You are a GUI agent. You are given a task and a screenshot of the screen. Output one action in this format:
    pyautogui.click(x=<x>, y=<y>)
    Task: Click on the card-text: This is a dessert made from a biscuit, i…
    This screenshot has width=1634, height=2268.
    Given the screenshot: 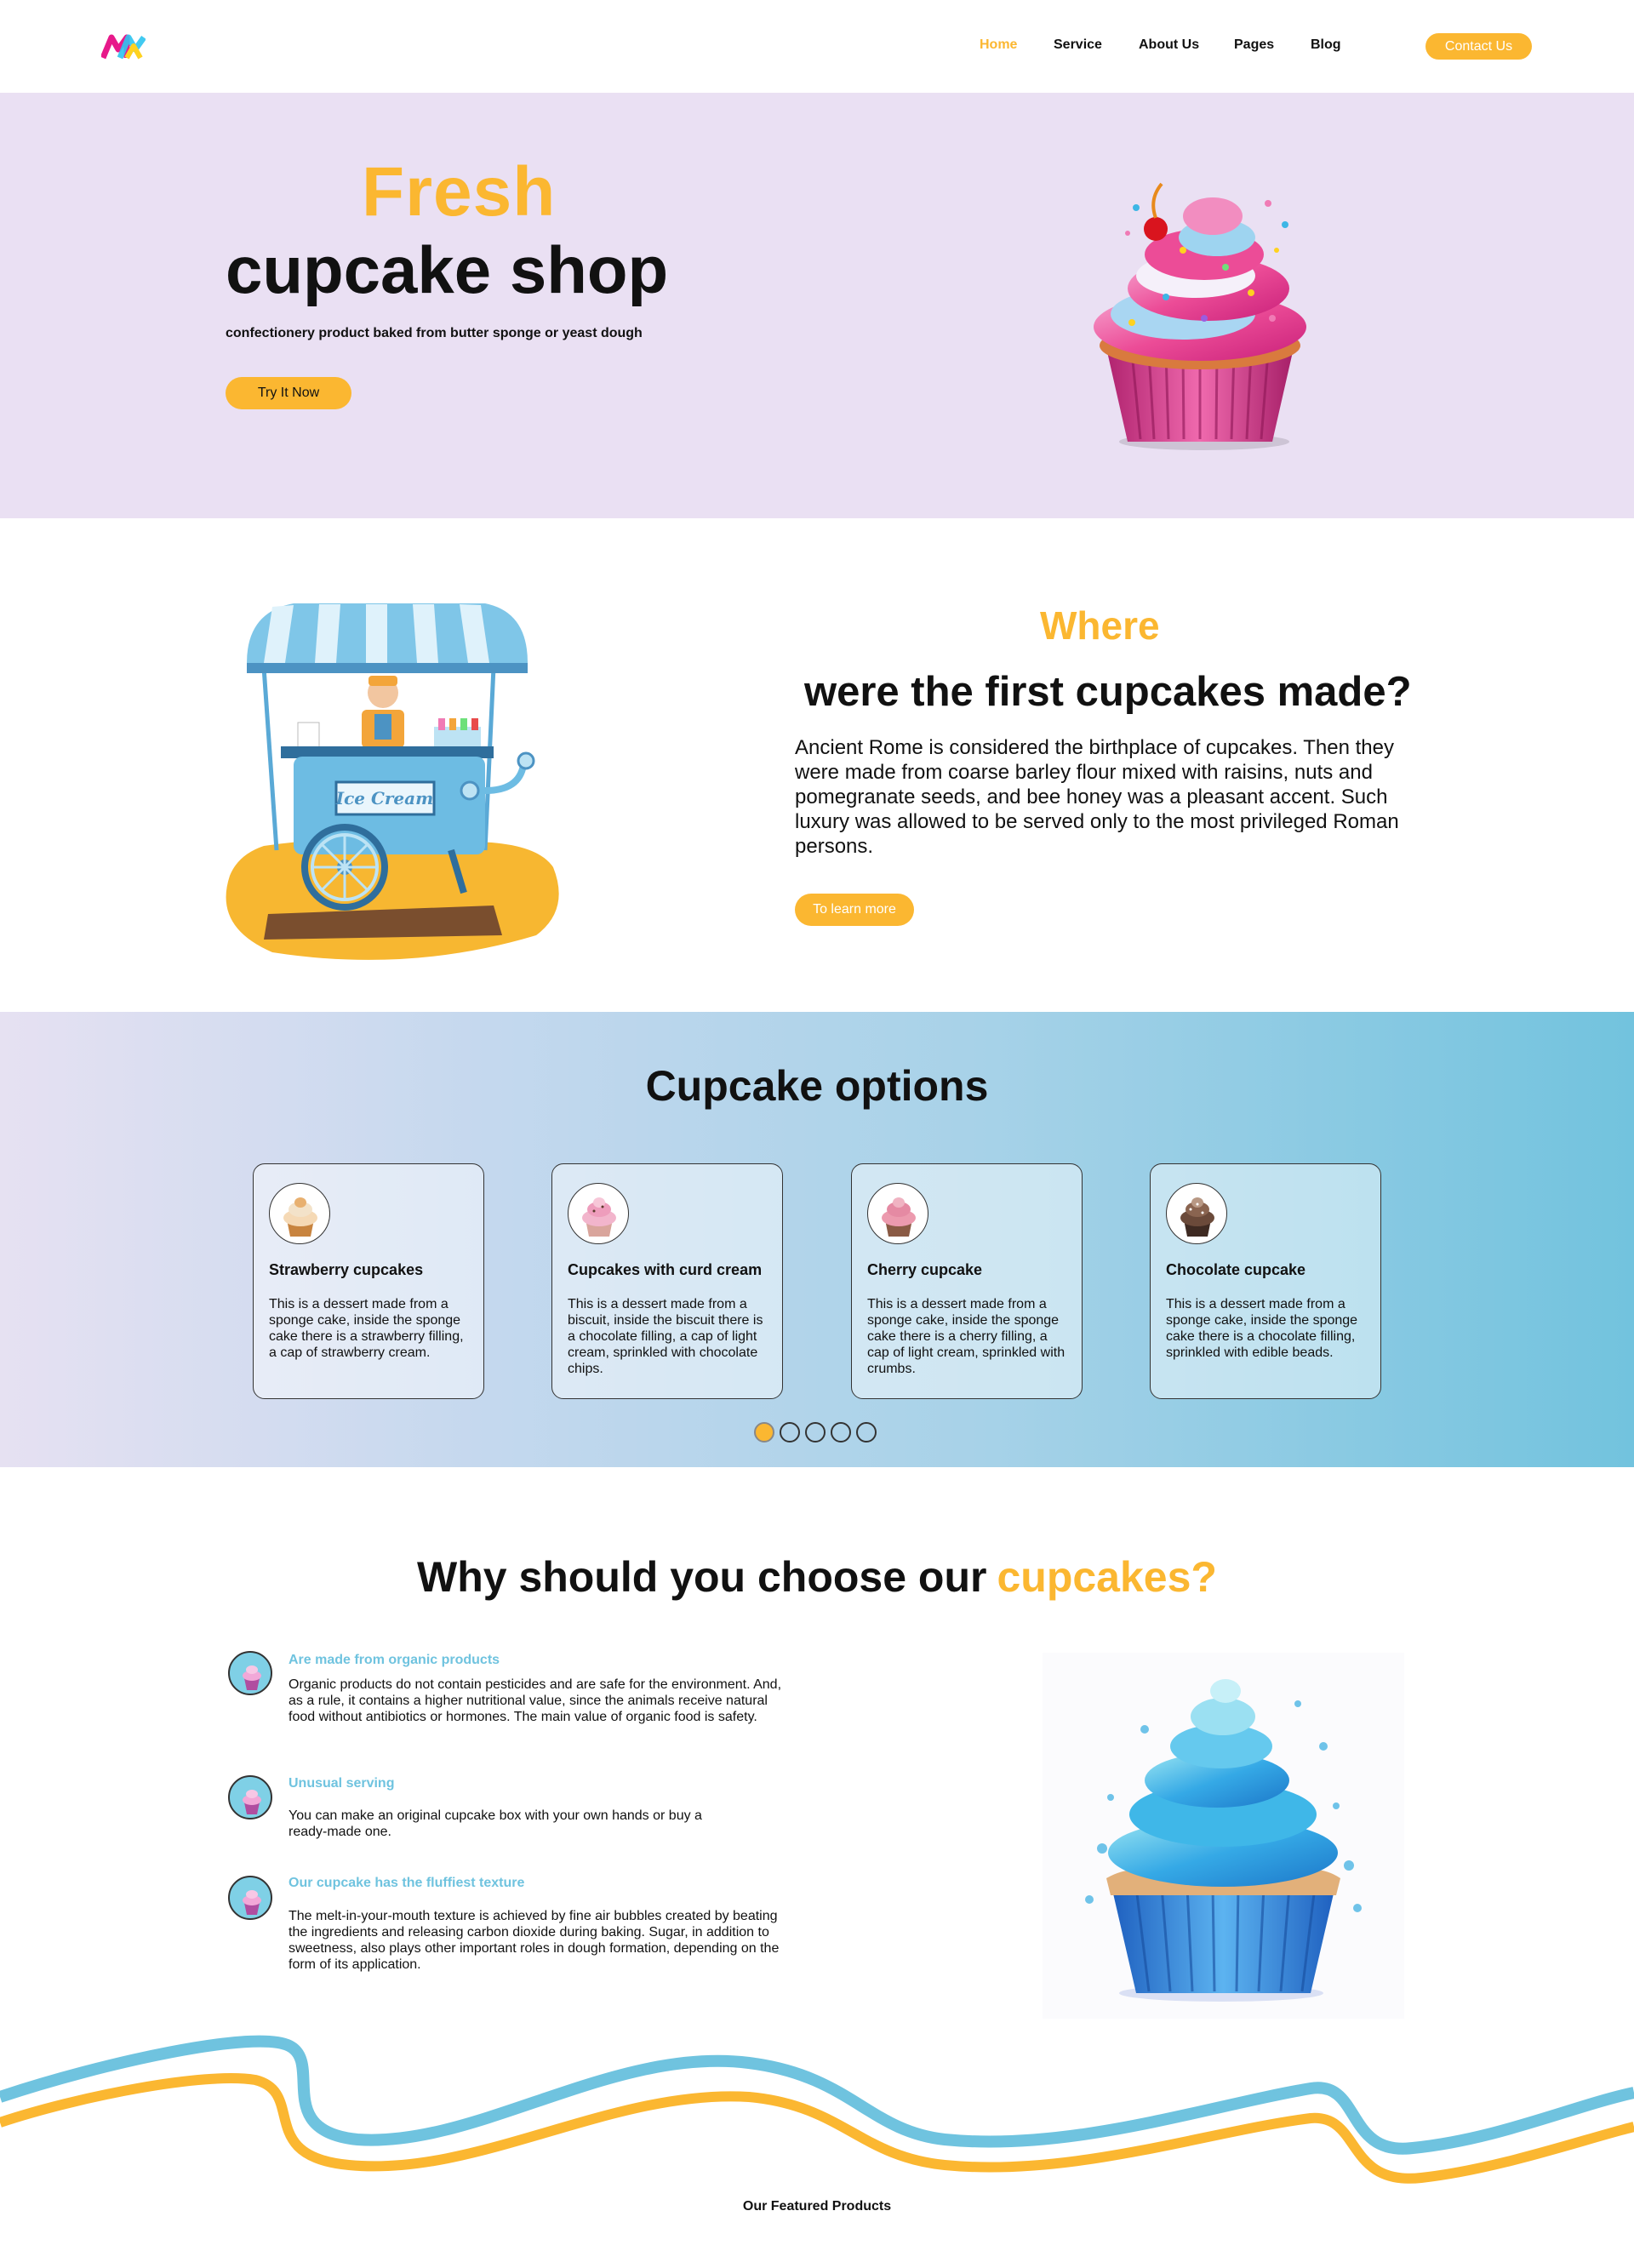 What is the action you would take?
    pyautogui.click(x=666, y=1336)
    